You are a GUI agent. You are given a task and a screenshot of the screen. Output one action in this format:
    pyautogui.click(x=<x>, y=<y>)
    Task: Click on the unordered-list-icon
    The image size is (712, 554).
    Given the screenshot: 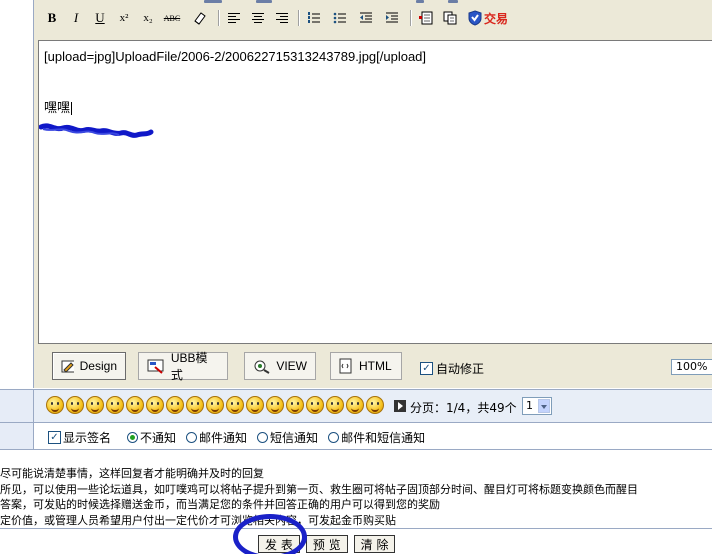 What is the action you would take?
    pyautogui.click(x=340, y=18)
    